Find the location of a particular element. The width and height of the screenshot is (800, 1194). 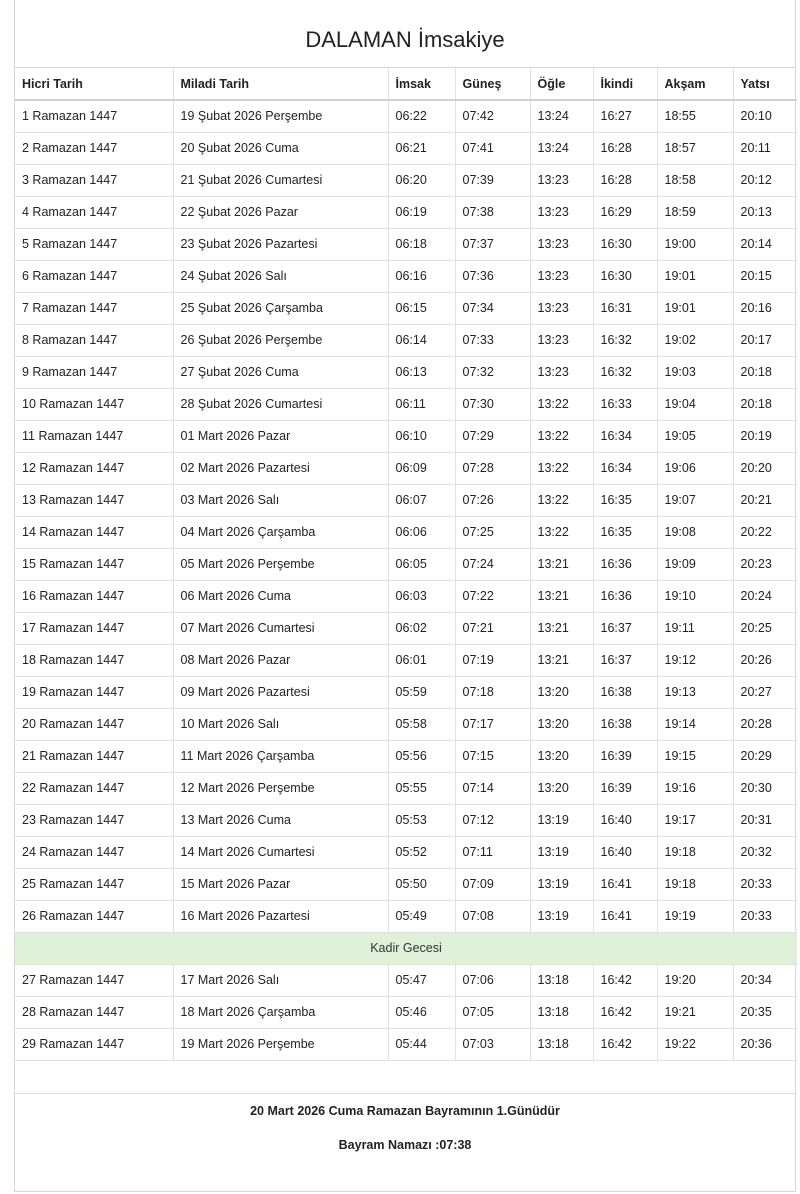

table-cell: 25 Şubat 2026 Çarşamba is located at coordinates (281, 308).